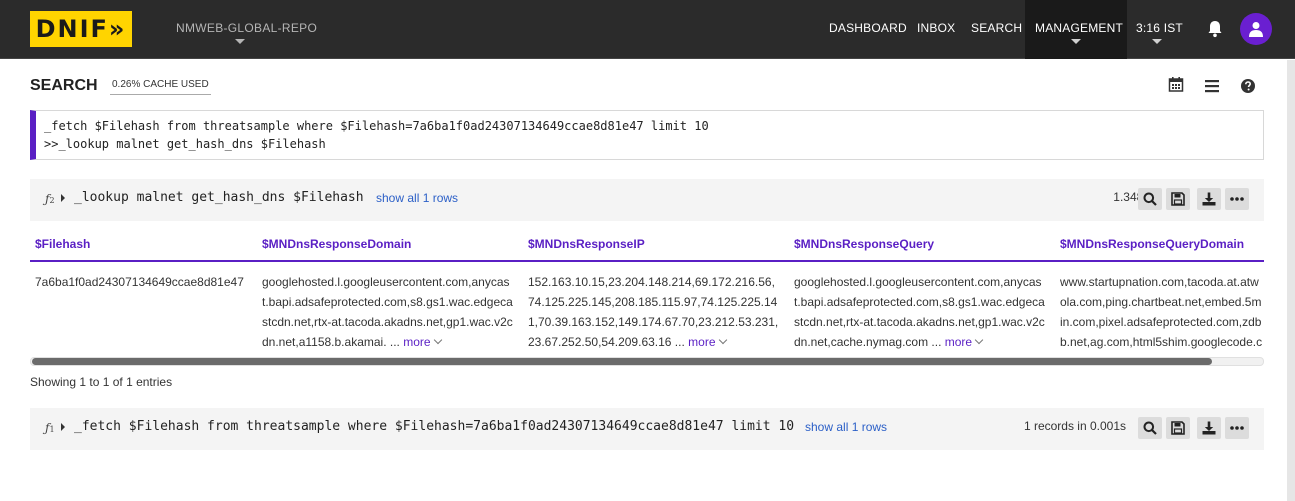 This screenshot has height=501, width=1295. I want to click on cache-badge: 0.26% CACHE USED, so click(160, 85).